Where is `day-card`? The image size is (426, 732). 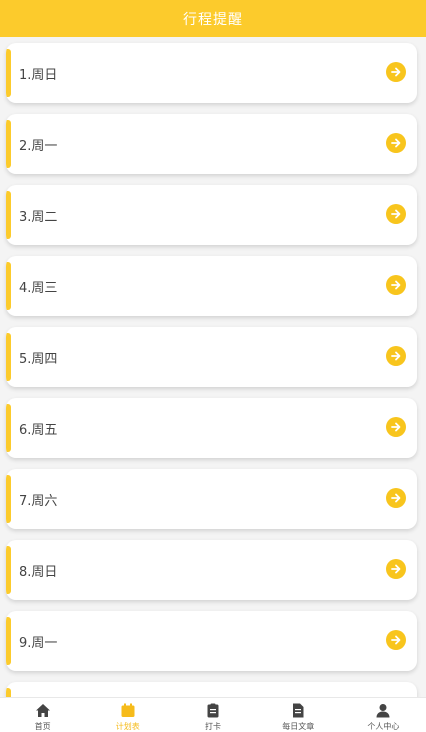 day-card is located at coordinates (211, 689).